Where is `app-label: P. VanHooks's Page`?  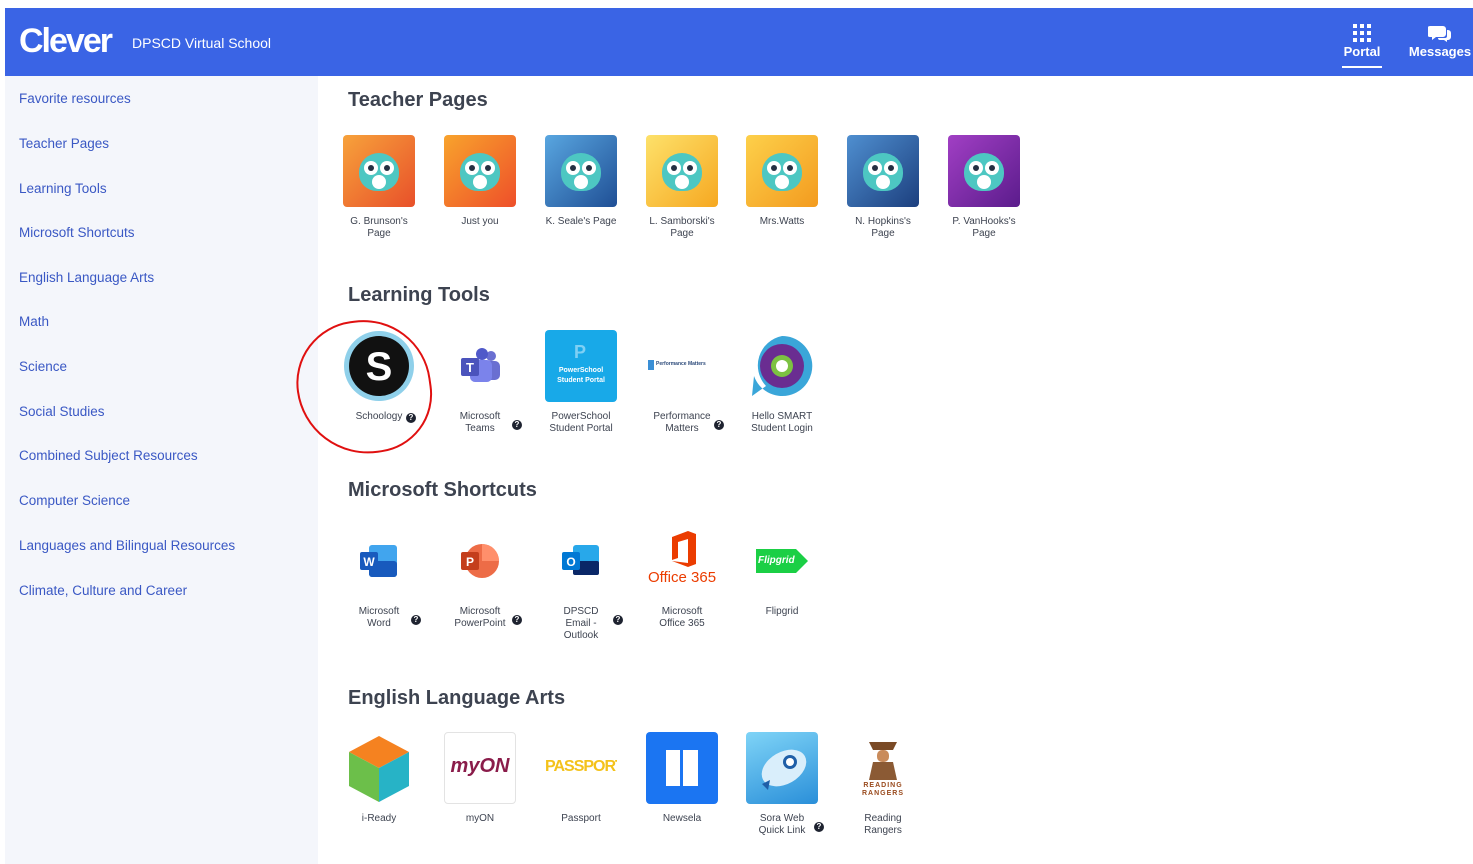
app-label: P. VanHooks's Page is located at coordinates (984, 227).